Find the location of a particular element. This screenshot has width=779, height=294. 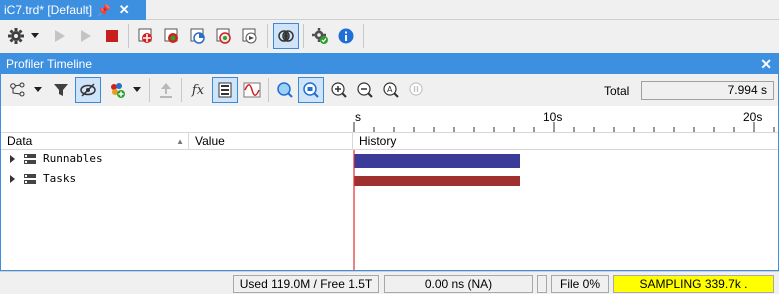

ruler-label-0: s is located at coordinates (358, 117).